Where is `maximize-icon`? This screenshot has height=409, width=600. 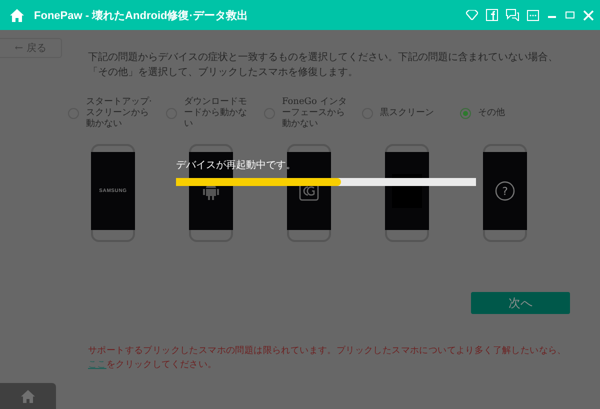
maximize-icon is located at coordinates (570, 15).